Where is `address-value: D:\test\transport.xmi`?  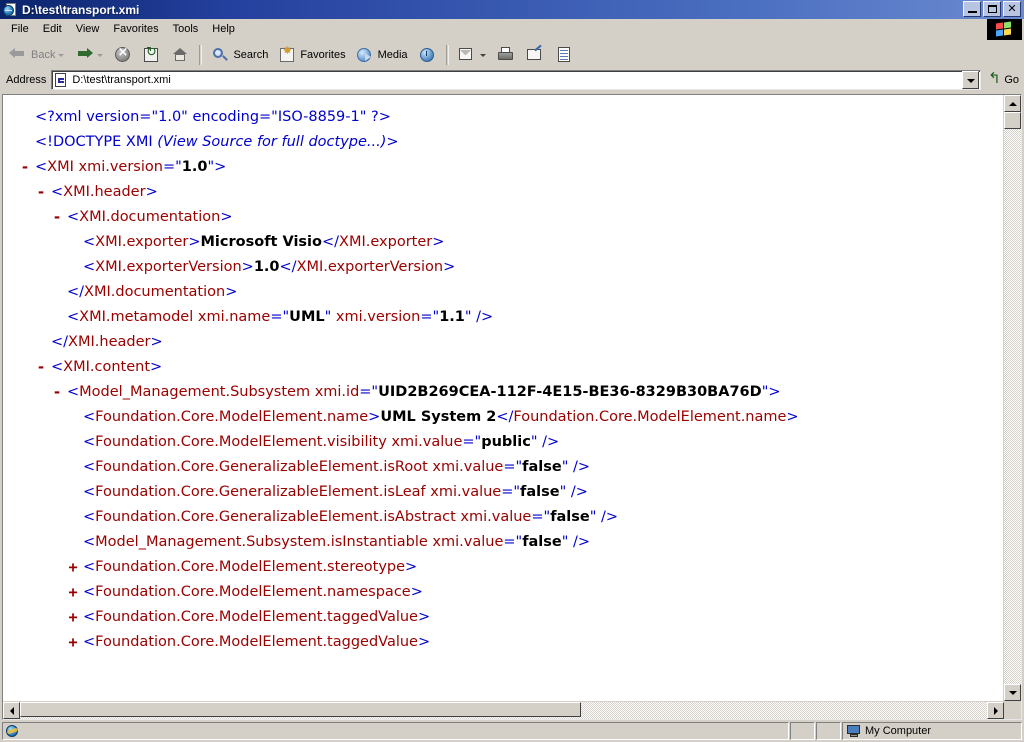
address-value: D:\test\transport.xmi is located at coordinates (121, 80).